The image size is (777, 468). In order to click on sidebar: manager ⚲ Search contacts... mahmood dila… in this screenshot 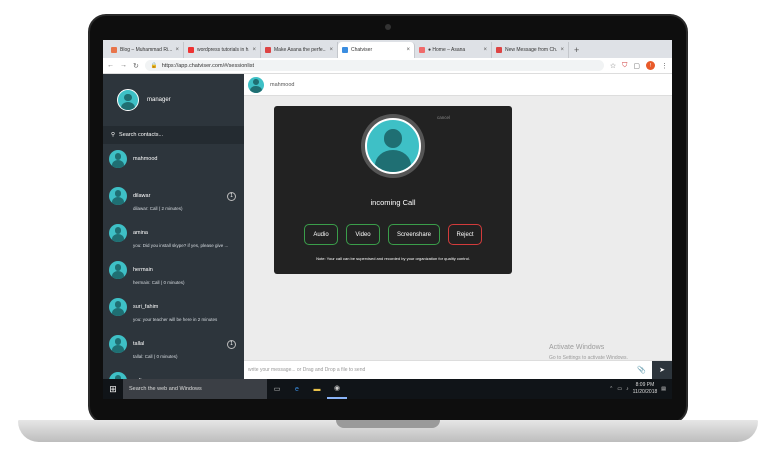, I will do `click(173, 226)`.